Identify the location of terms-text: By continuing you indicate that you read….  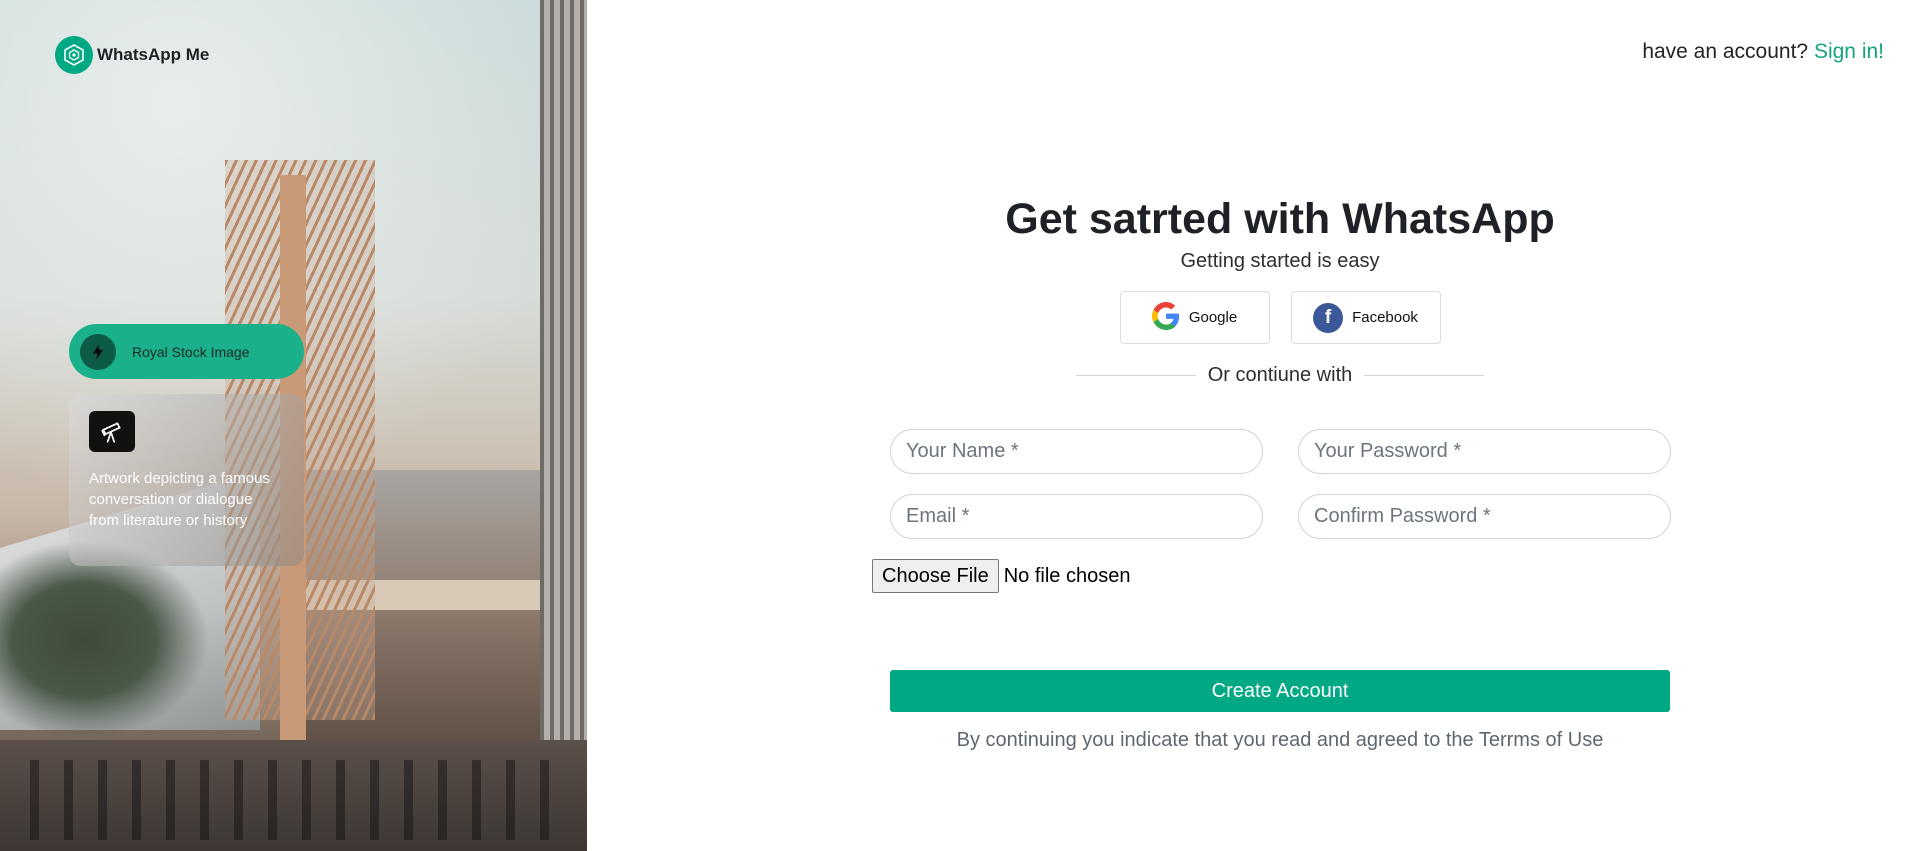
(1280, 740).